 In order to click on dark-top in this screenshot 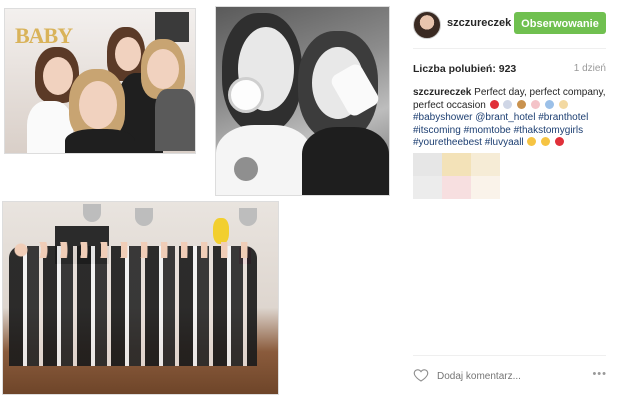, I will do `click(345, 161)`.